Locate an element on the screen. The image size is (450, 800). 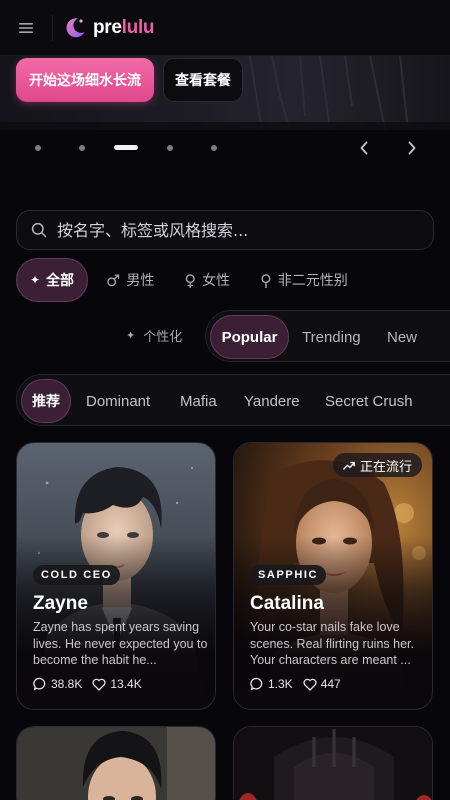
brand-wordmark-pre: pre is located at coordinates (107, 27).